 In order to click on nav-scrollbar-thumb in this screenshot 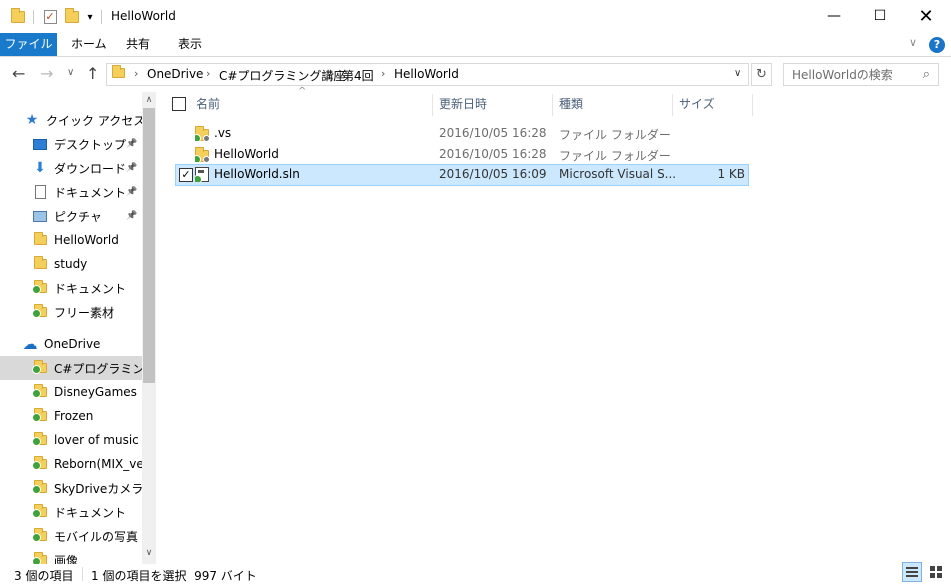, I will do `click(149, 245)`.